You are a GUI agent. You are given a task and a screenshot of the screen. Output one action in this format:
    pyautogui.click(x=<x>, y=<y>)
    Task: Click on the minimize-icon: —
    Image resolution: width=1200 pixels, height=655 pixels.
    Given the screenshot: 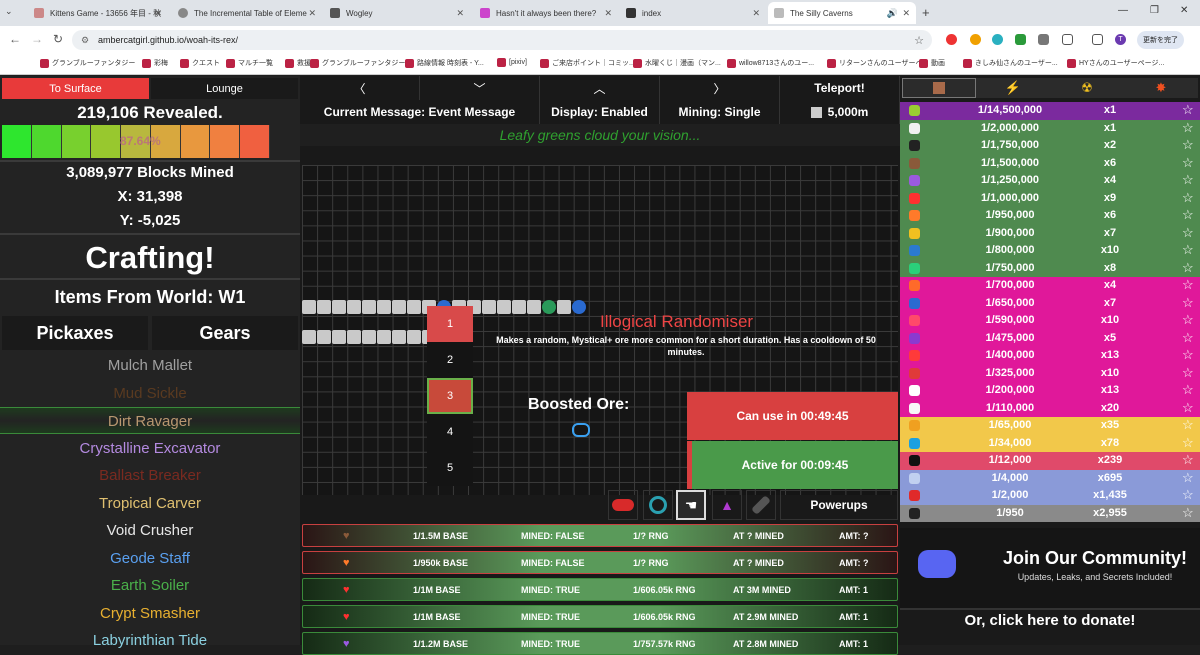 What is the action you would take?
    pyautogui.click(x=1123, y=10)
    